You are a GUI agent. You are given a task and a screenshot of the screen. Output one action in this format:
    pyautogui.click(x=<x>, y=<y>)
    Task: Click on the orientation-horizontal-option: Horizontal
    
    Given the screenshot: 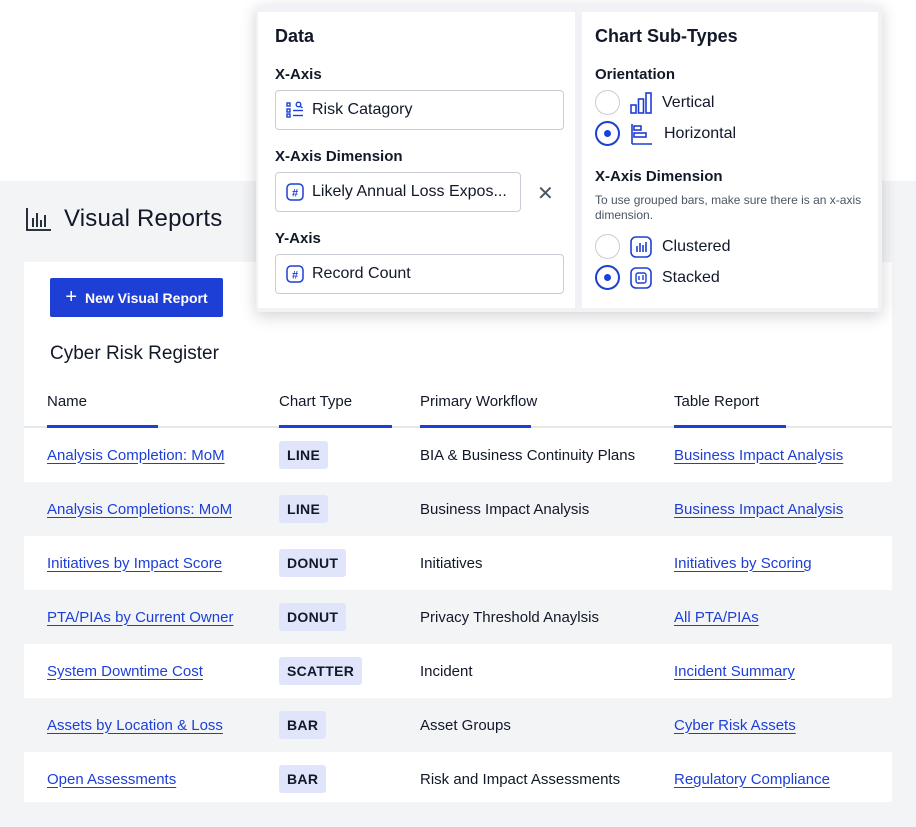 What is the action you would take?
    pyautogui.click(x=665, y=133)
    